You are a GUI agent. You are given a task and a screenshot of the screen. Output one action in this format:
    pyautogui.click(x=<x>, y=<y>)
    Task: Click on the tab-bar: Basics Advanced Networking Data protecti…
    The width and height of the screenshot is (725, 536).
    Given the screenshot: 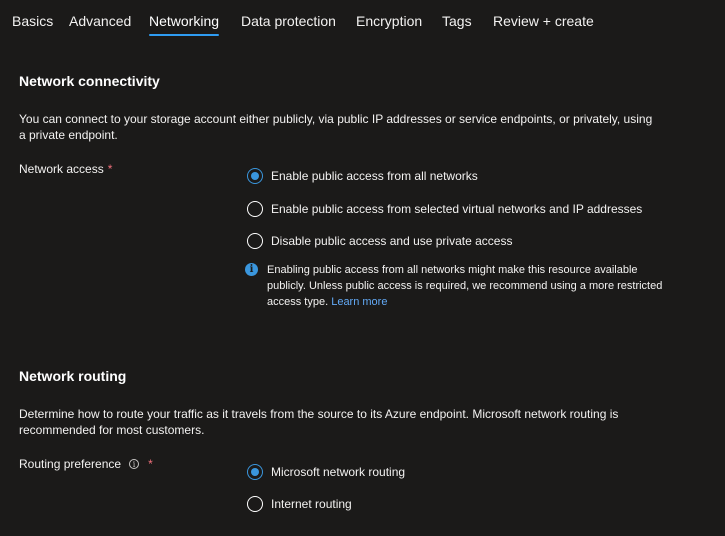 What is the action you would take?
    pyautogui.click(x=362, y=20)
    